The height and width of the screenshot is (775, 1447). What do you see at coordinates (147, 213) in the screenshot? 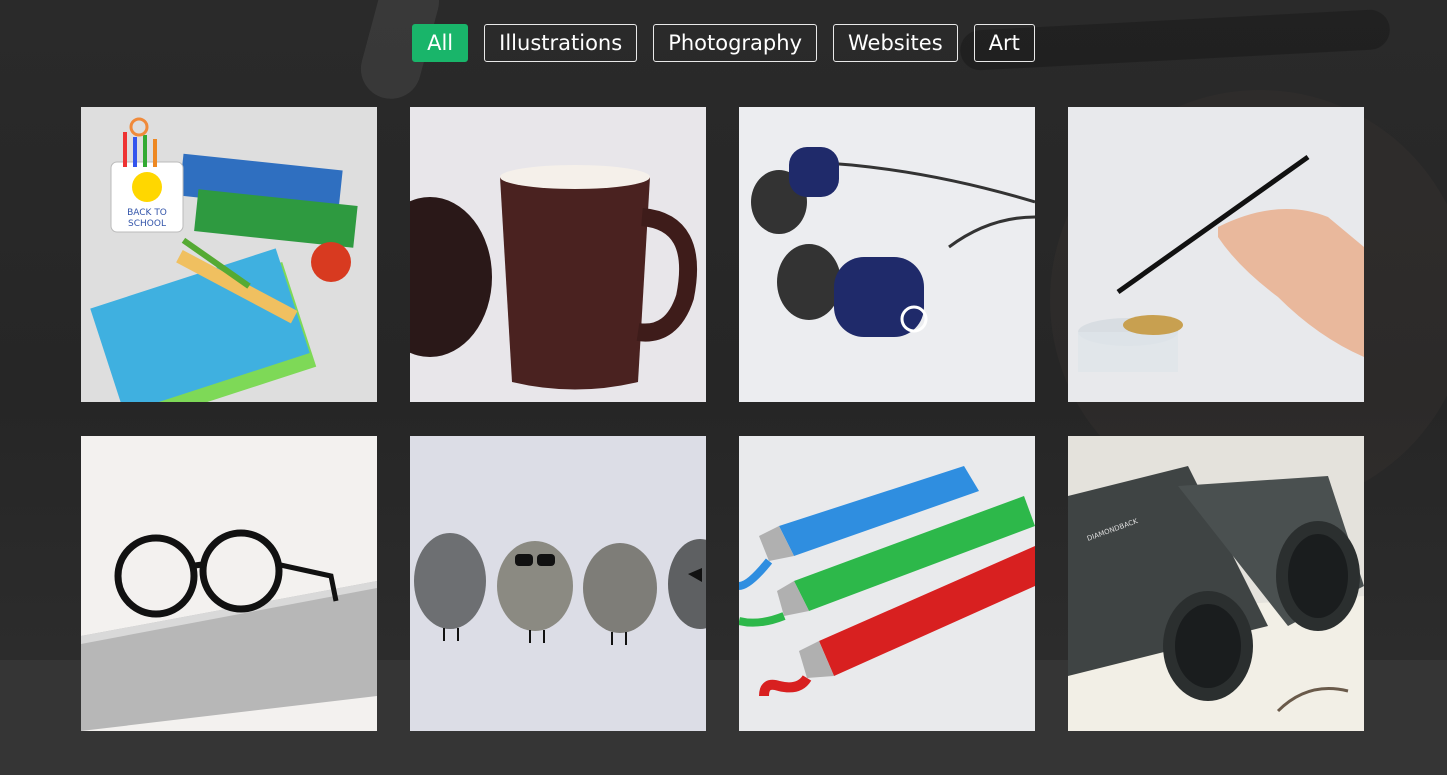
I see `mug-text-line1: BACK TO` at bounding box center [147, 213].